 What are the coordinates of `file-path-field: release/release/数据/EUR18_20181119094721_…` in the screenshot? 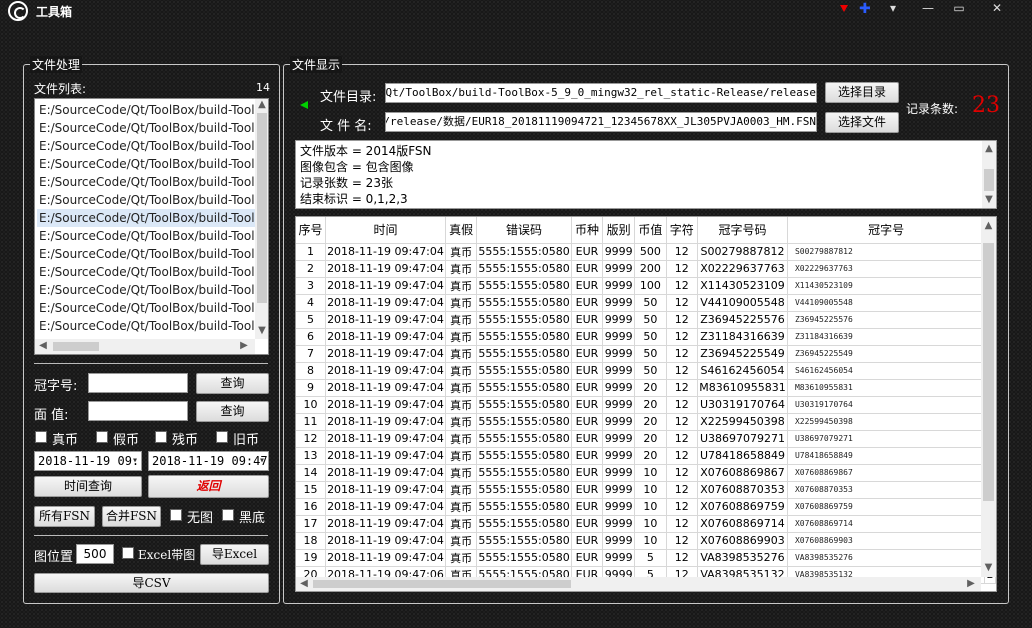 It's located at (601, 122).